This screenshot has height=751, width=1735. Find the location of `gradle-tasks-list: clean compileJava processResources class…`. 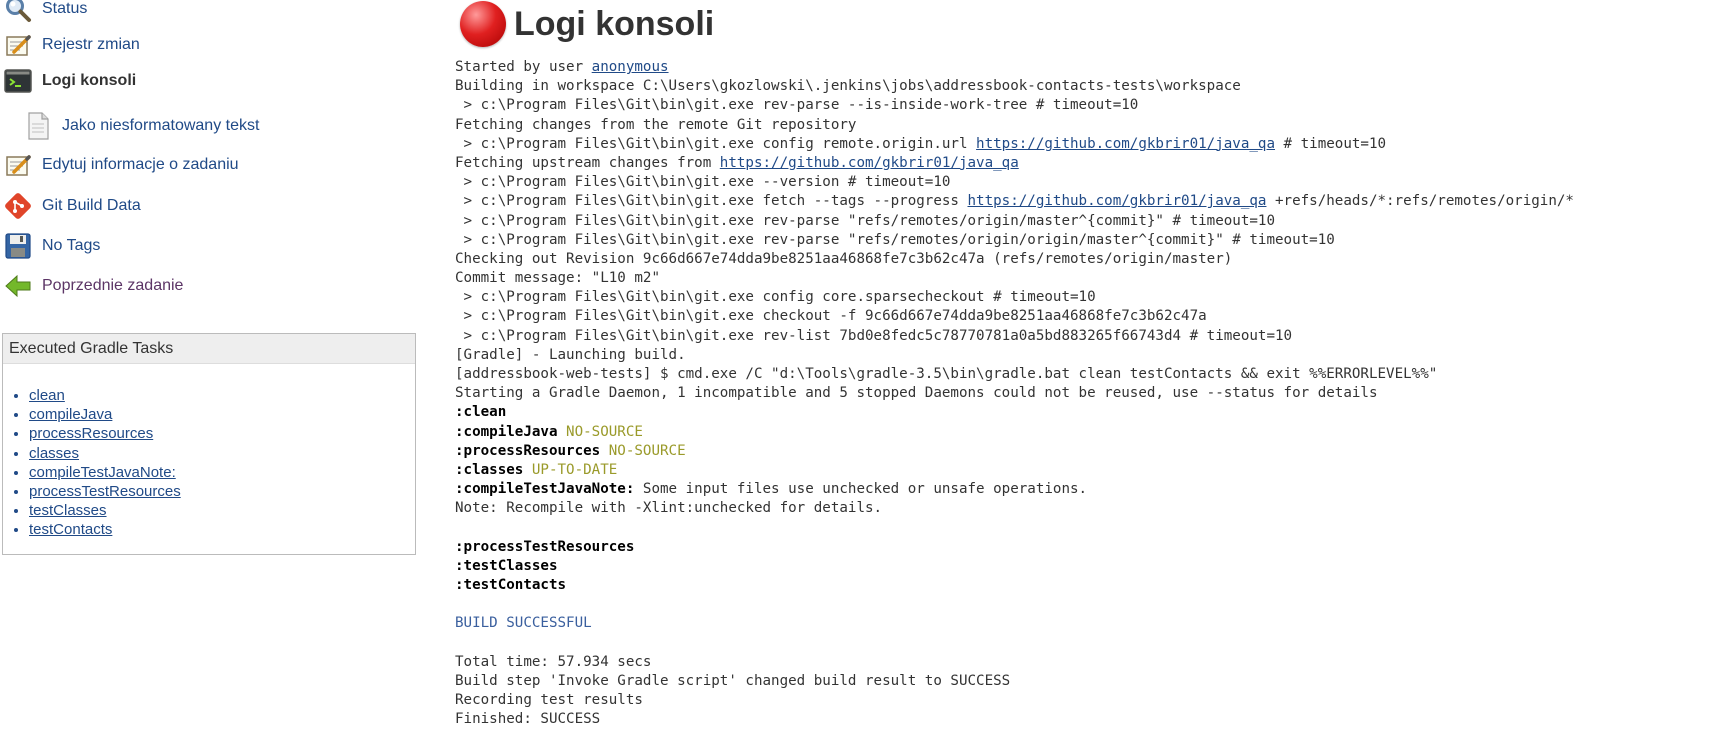

gradle-tasks-list: clean compileJava processResources class… is located at coordinates (209, 463).